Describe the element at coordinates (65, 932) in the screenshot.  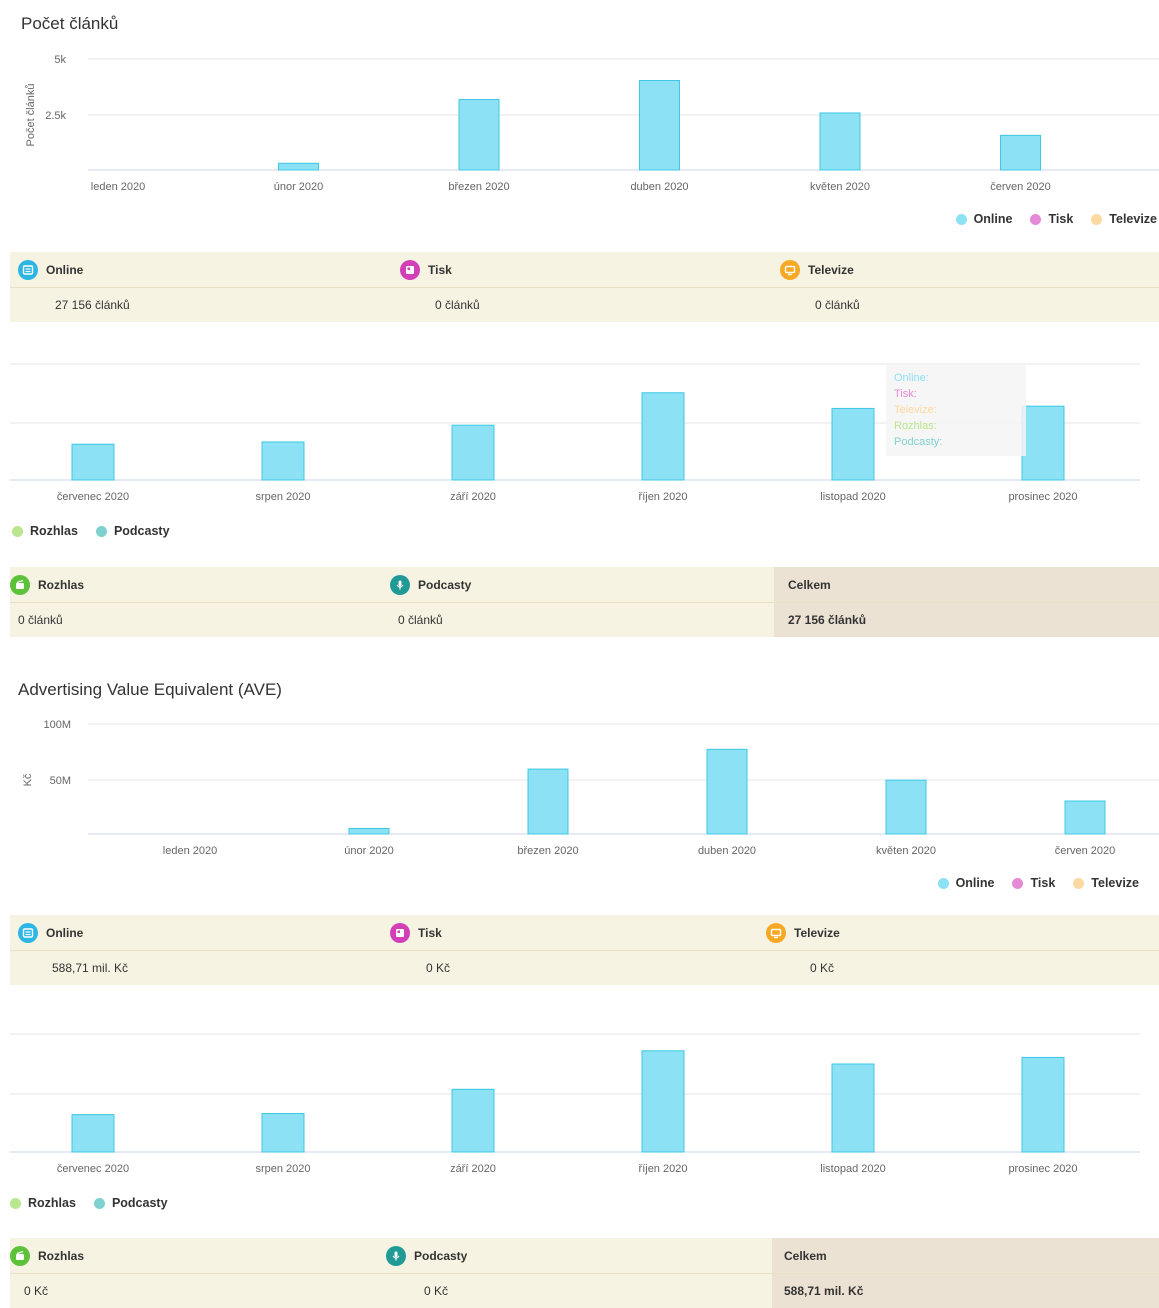
I see `stat-label: Online` at that location.